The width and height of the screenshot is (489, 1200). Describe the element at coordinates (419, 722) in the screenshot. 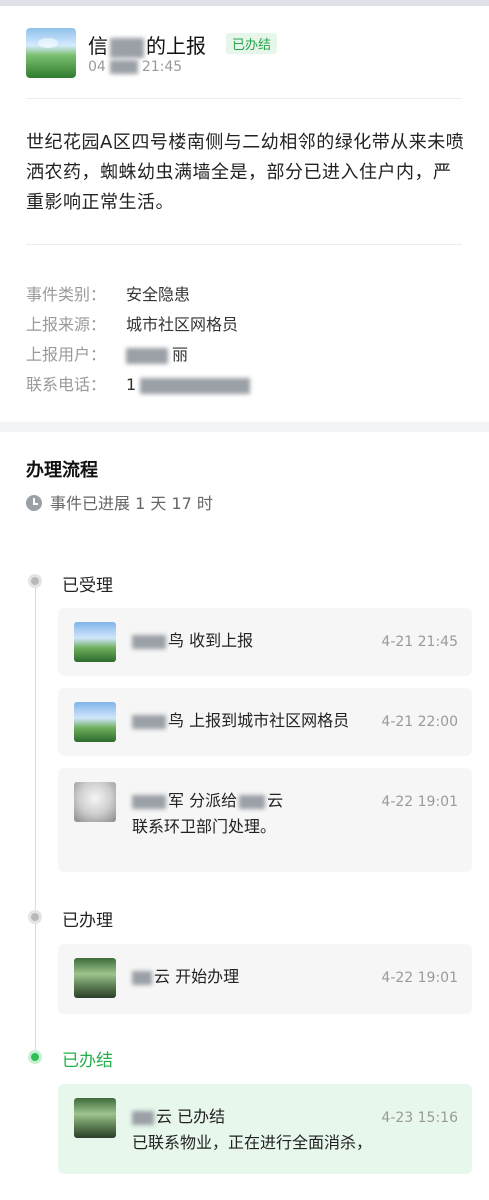

I see `entry-time: 4-21 22:00` at that location.